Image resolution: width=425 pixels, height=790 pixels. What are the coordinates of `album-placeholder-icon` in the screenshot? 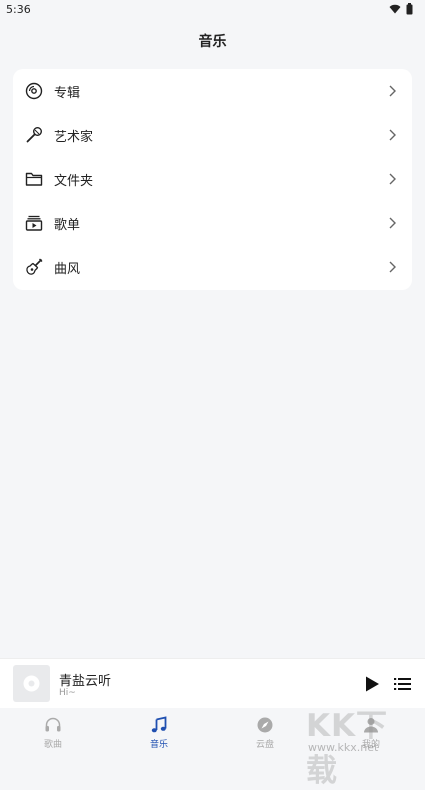 It's located at (31, 683).